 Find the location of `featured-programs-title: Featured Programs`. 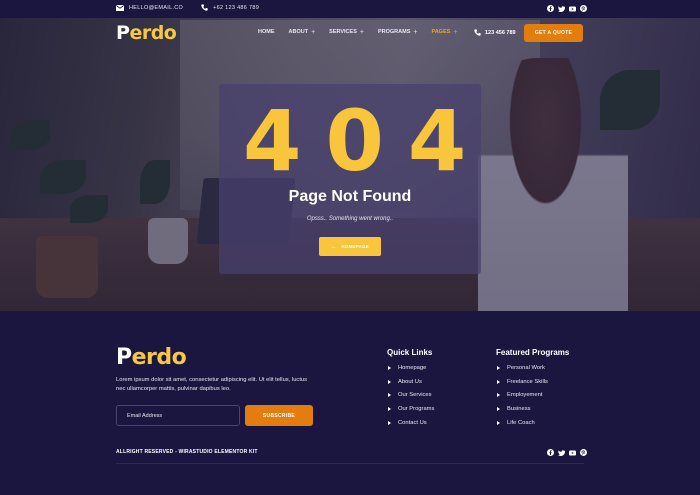

featured-programs-title: Featured Programs is located at coordinates (533, 352).